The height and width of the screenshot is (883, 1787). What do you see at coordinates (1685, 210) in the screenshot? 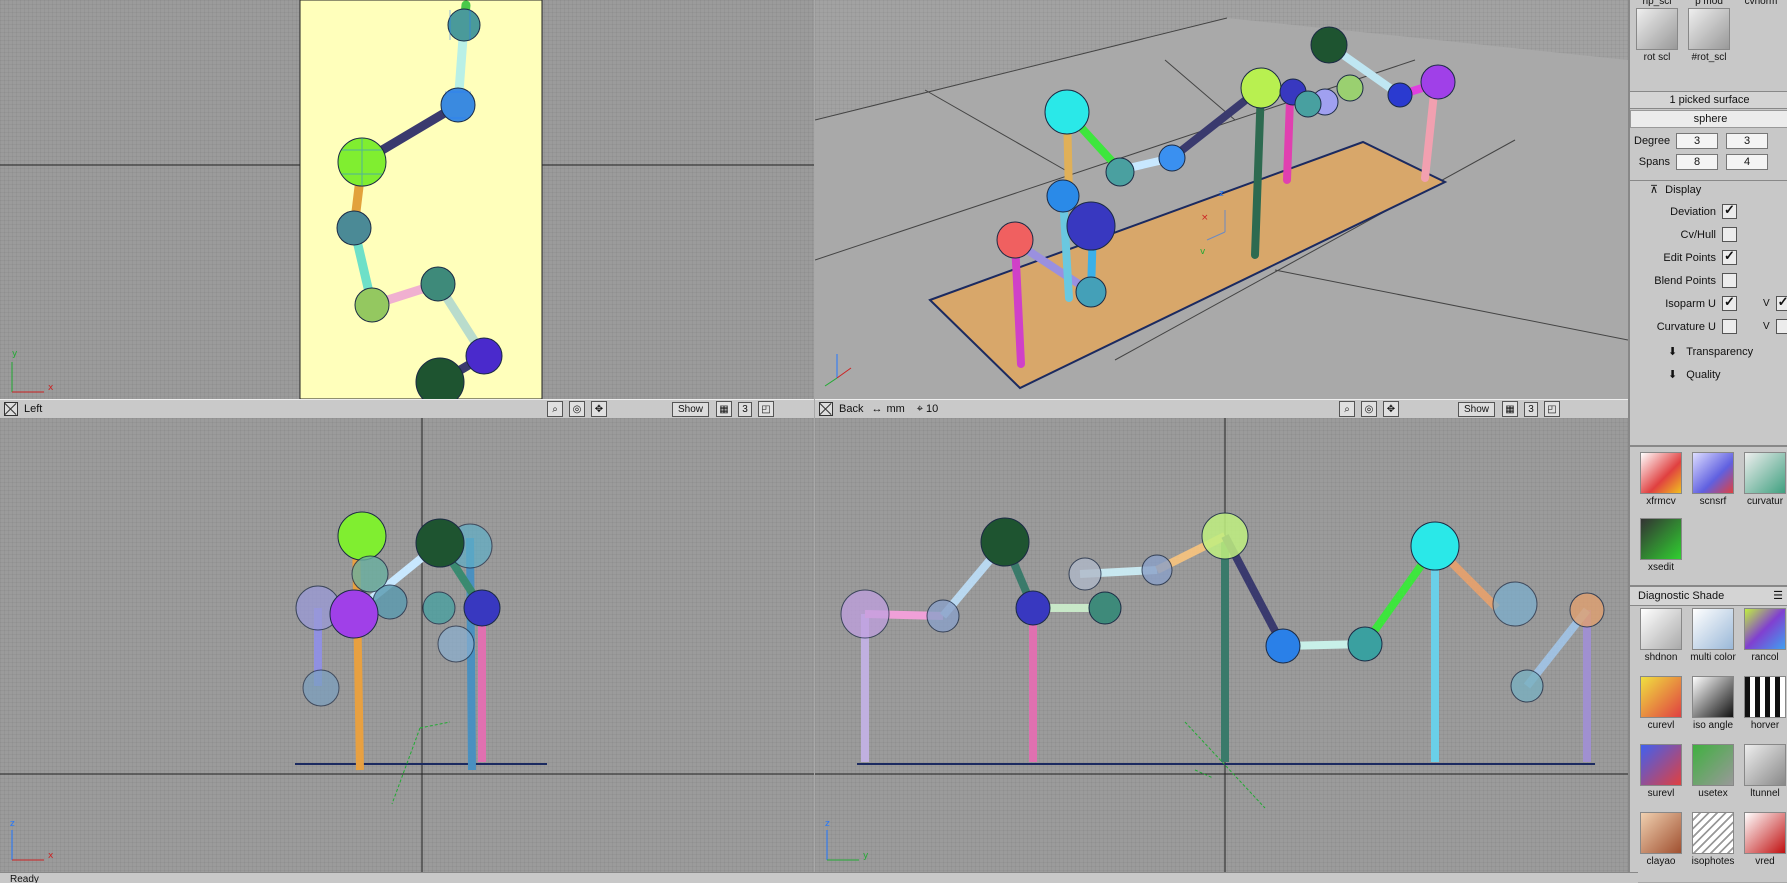
I see `display-row-deviation: Deviation` at bounding box center [1685, 210].